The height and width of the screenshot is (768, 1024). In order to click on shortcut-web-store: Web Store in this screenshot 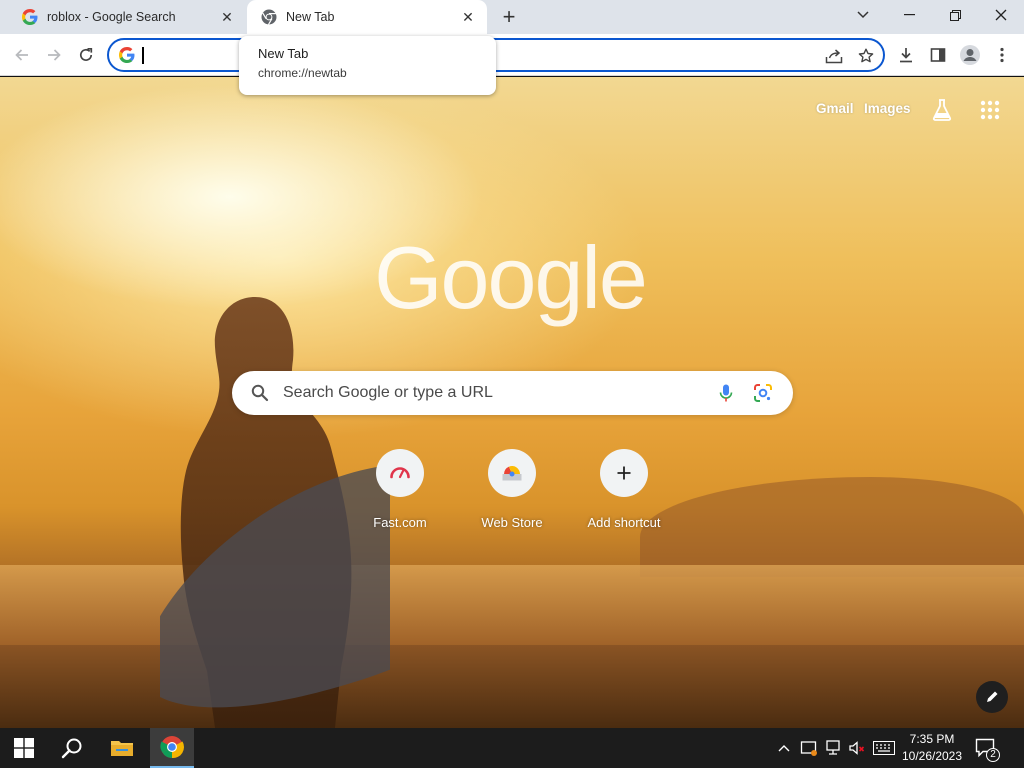, I will do `click(512, 489)`.